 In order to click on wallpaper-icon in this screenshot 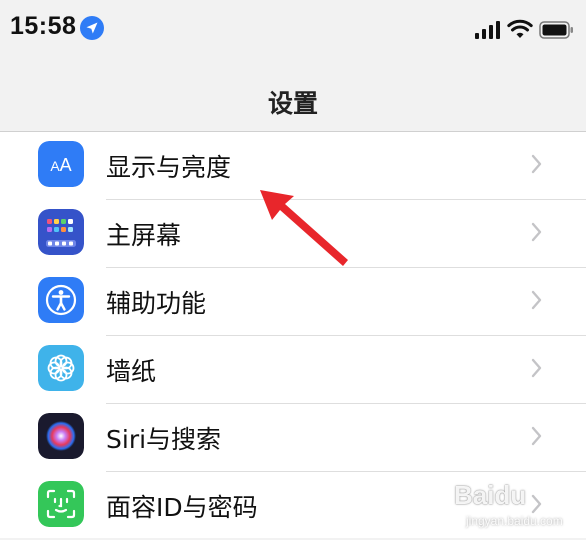, I will do `click(61, 368)`.